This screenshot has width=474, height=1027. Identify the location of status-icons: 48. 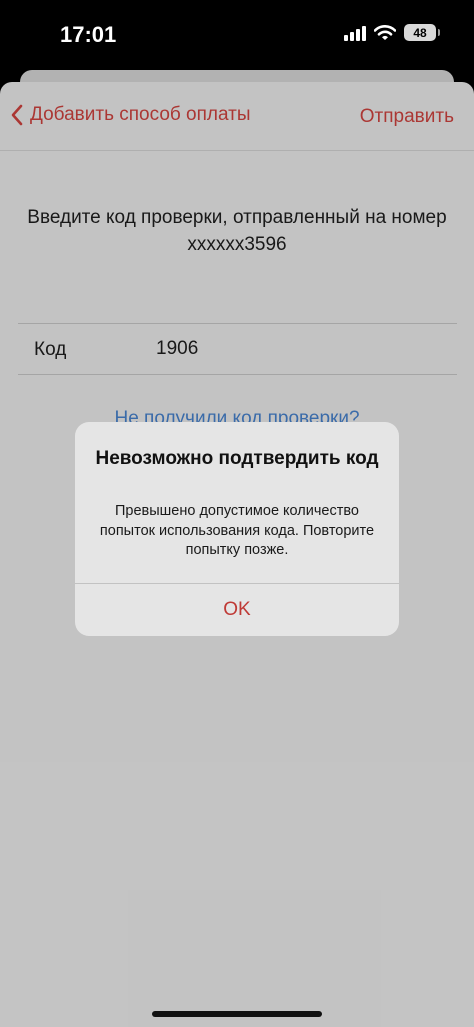
(392, 32).